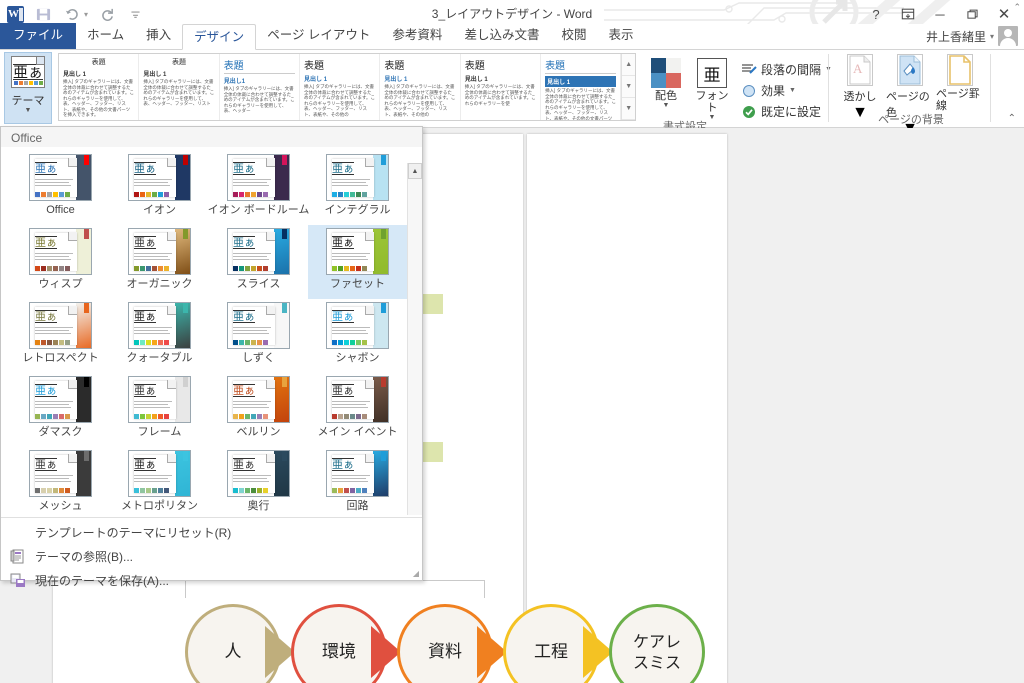 The height and width of the screenshot is (683, 1024). I want to click on theme-item: 亜ぁ 奥行, so click(258, 481).